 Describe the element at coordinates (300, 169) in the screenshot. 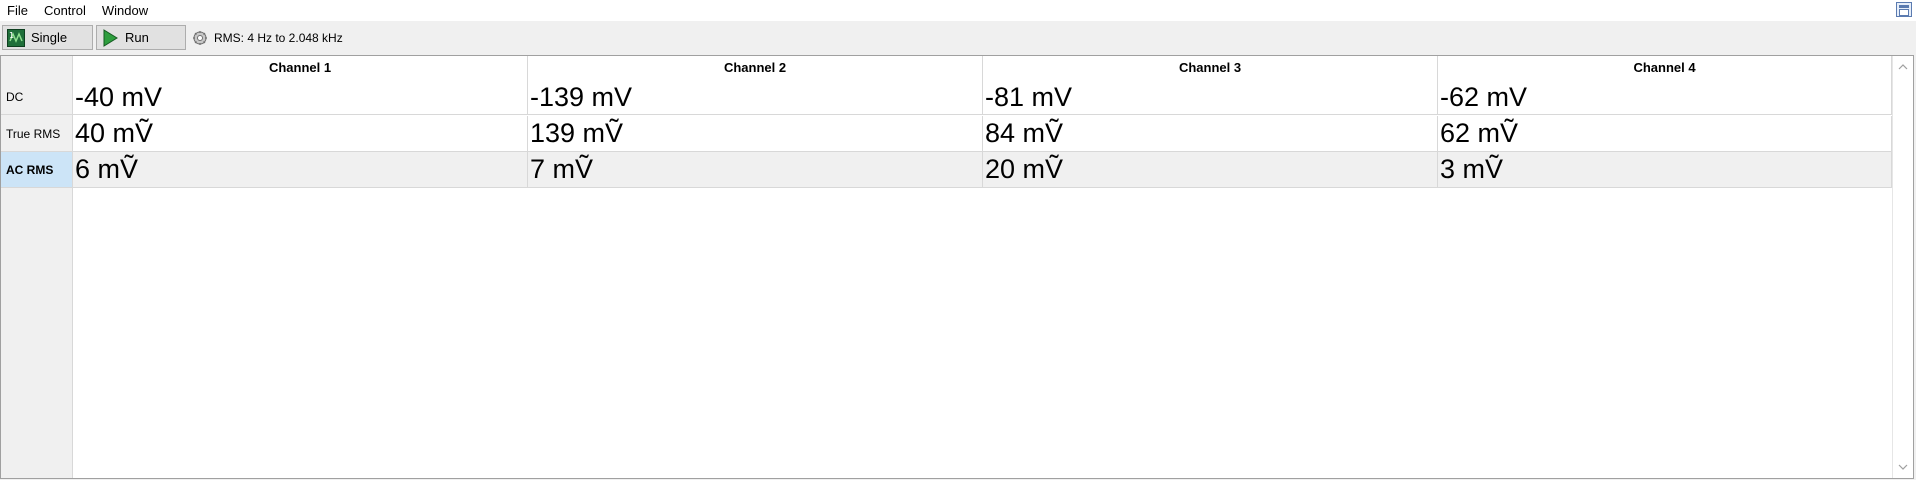

I see `table-cell: 6 mṼ` at that location.